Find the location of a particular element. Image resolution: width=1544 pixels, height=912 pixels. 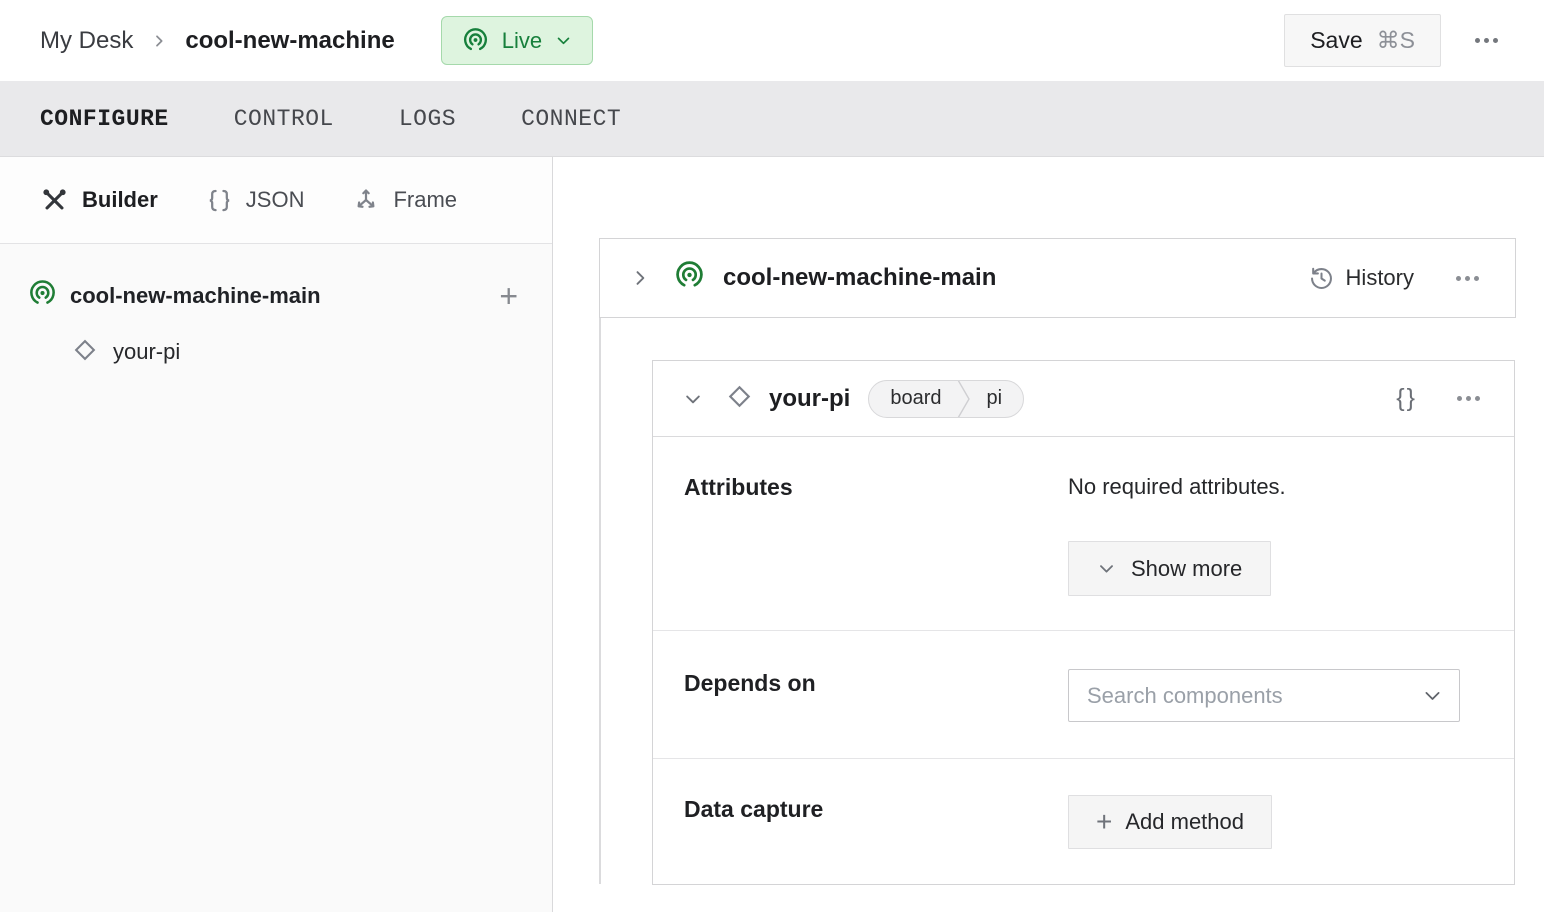

top-bar: My Desk cool-new-machine Live Save ⌘S is located at coordinates (772, 40).